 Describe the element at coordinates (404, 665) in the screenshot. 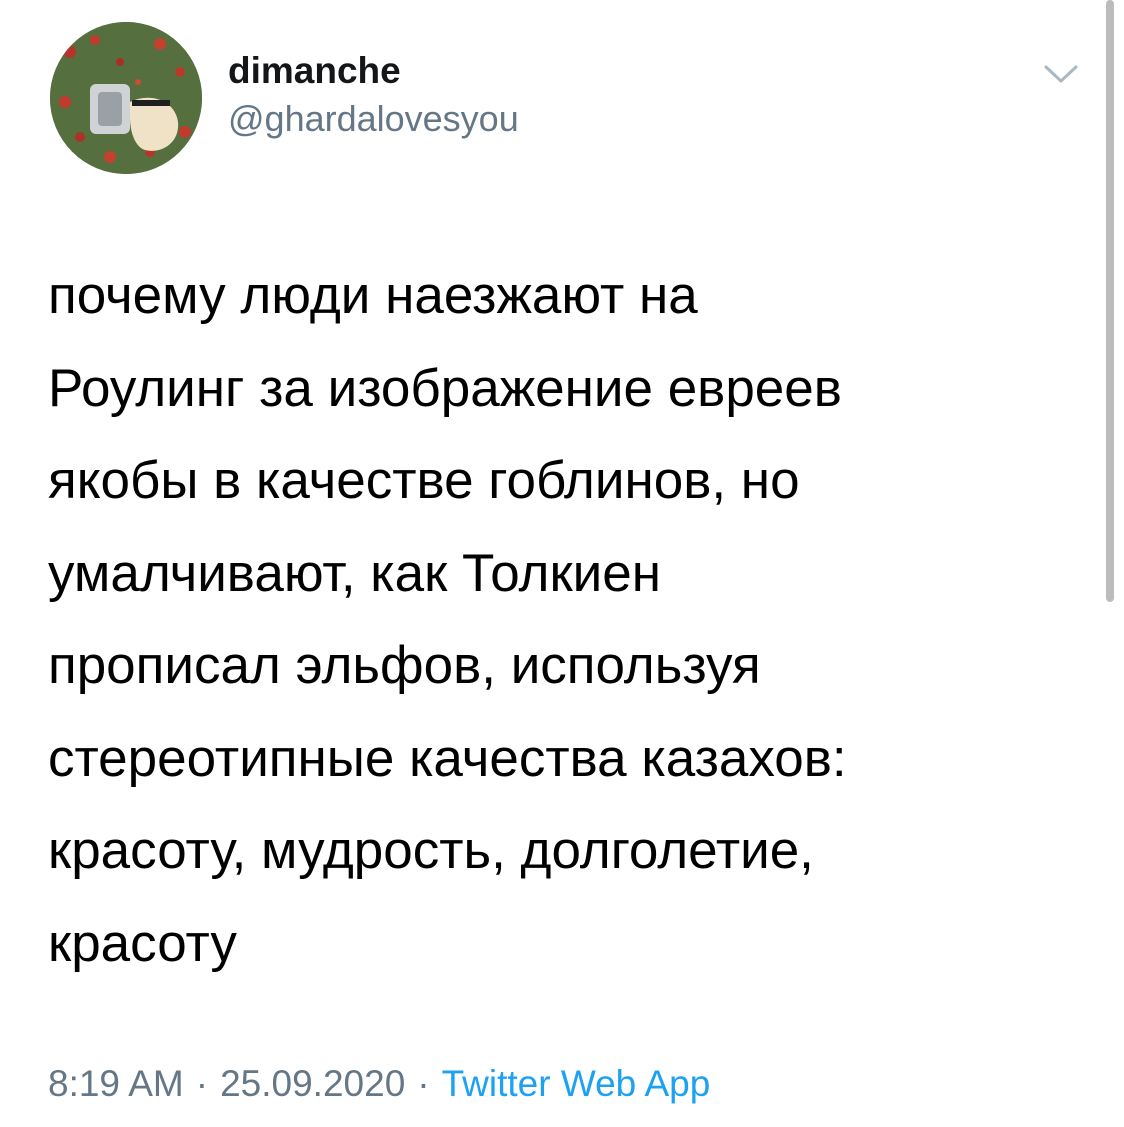

I see `tweet-line: прописал эльфов, используя` at that location.